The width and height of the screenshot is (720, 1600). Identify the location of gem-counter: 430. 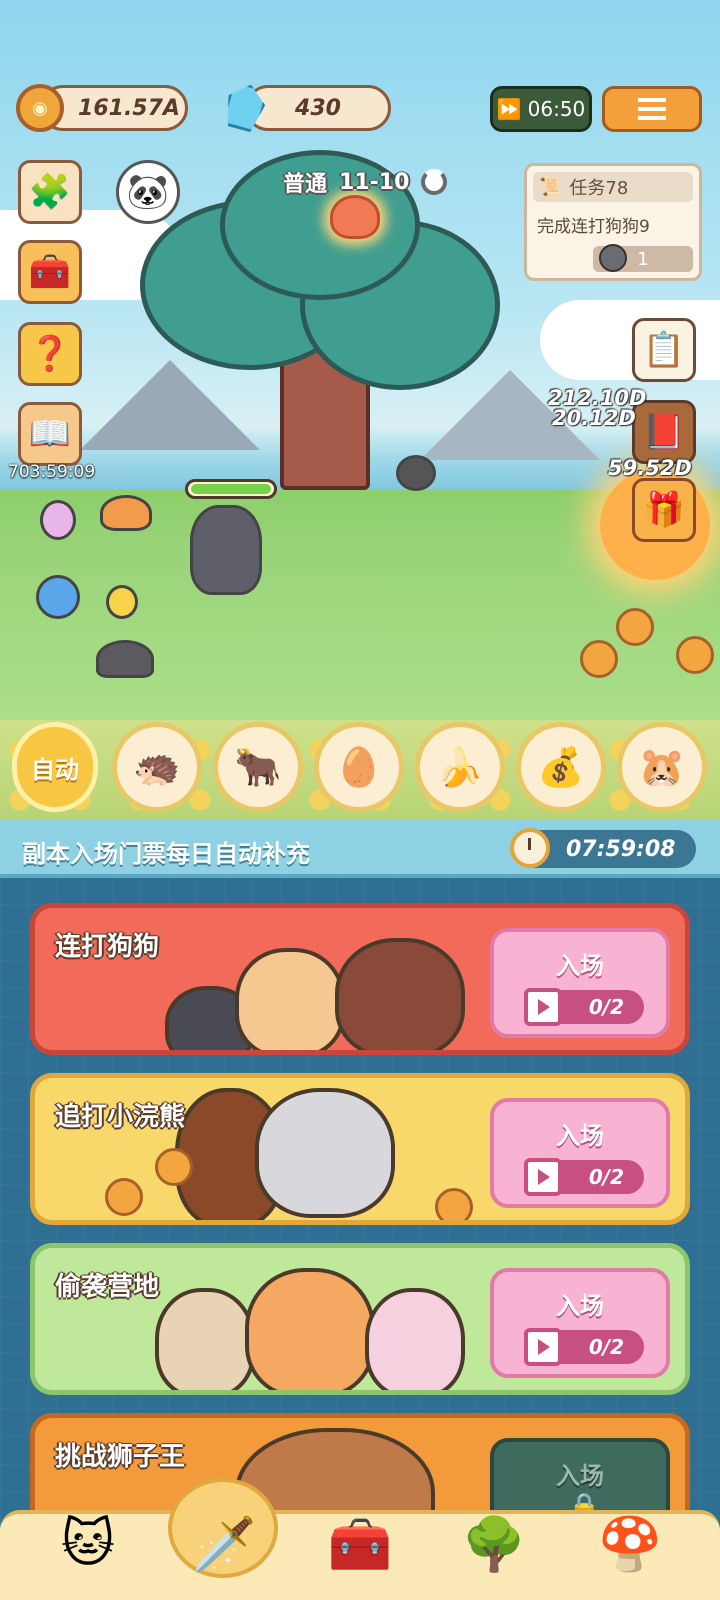
(318, 108).